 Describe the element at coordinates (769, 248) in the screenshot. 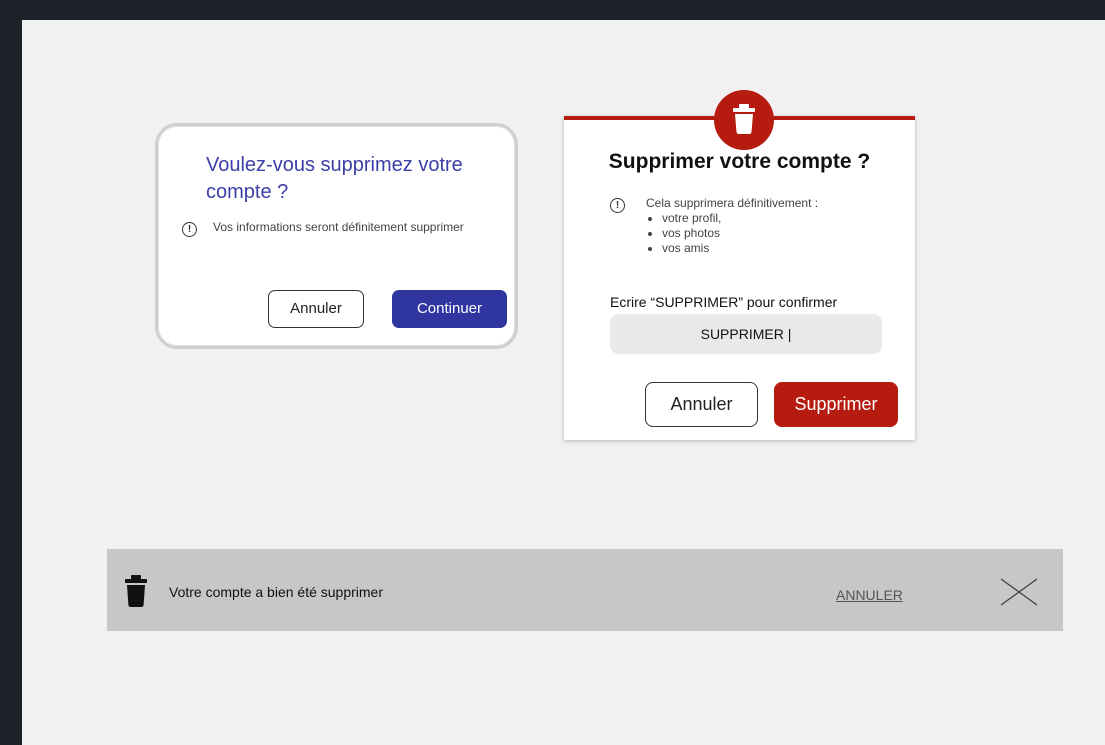

I see `list-item: vos amis` at that location.